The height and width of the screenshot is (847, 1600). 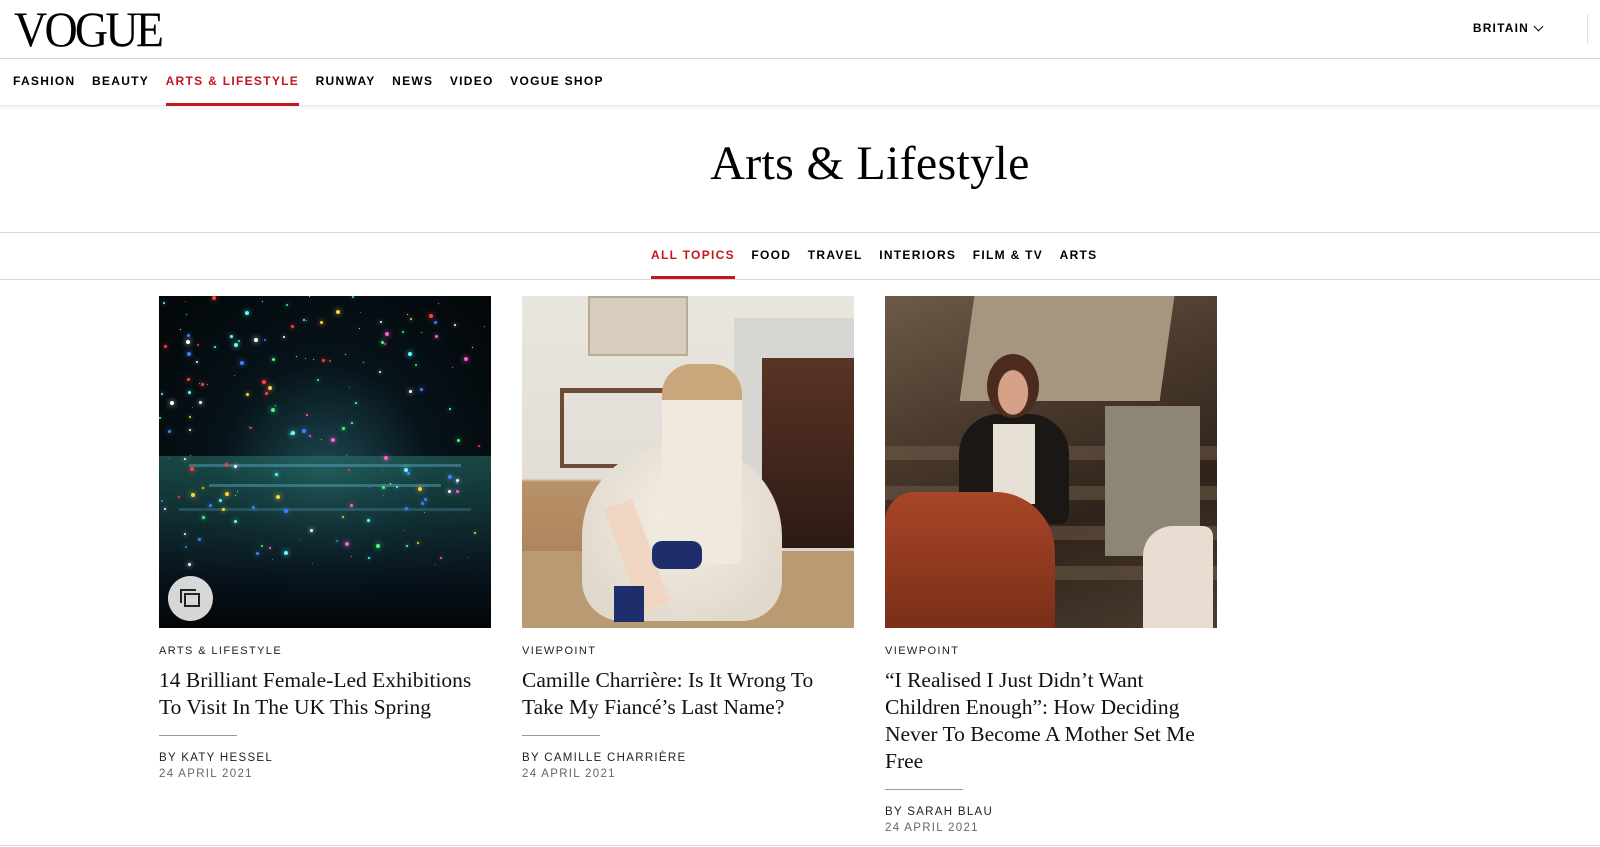 I want to click on article-byline: BY CAMILLE CHARRIÈRE, so click(x=688, y=758).